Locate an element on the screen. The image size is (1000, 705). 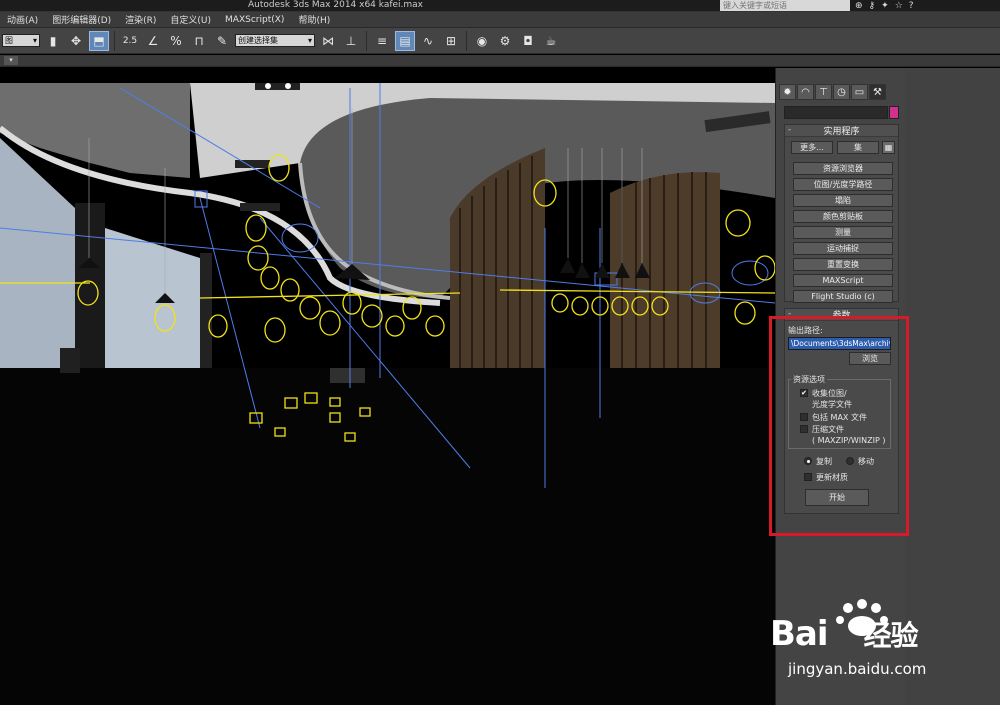
utility-measure: 测量 is located at coordinates (843, 232).